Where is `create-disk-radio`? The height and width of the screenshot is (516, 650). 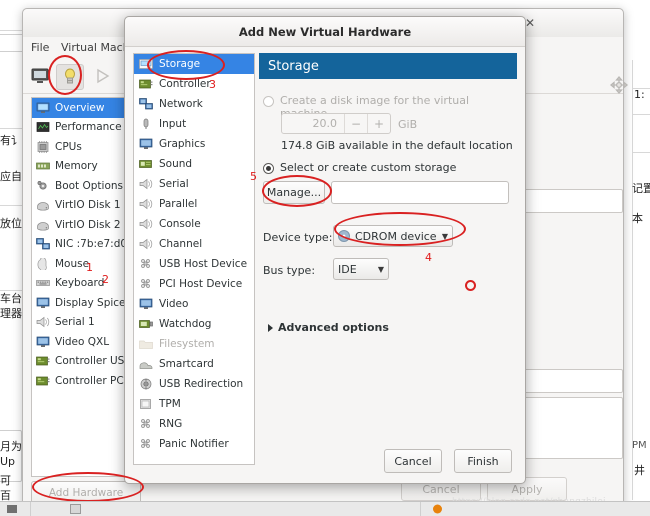 create-disk-radio is located at coordinates (268, 101).